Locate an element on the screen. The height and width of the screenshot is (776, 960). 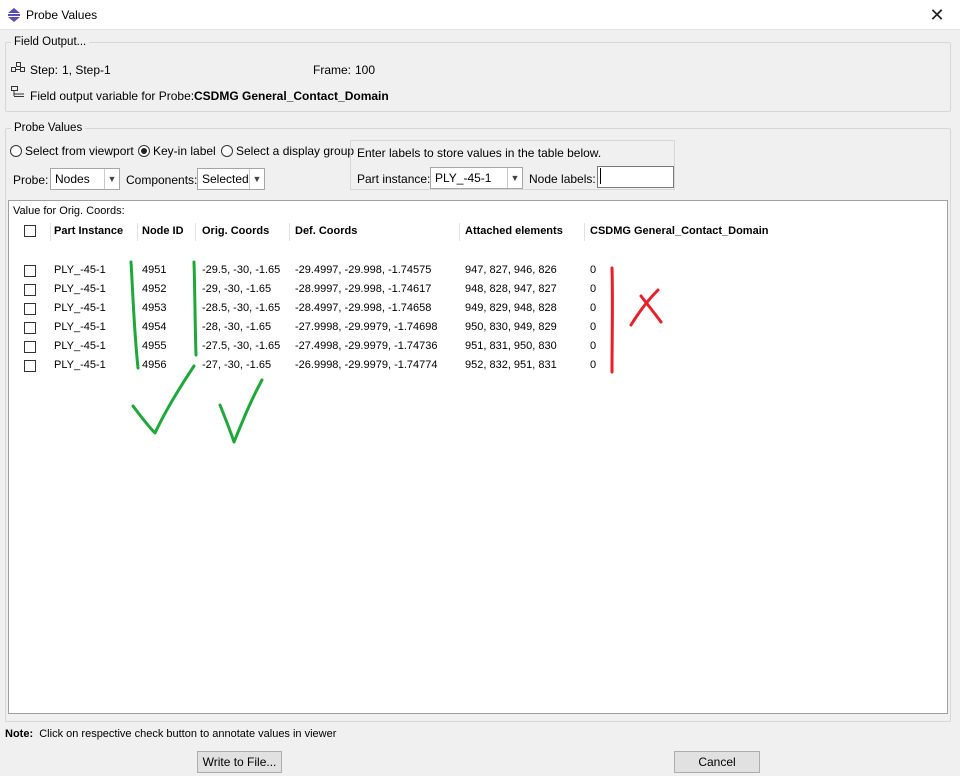
part-instance-select: PLY_-45-1 ▼ is located at coordinates (476, 178).